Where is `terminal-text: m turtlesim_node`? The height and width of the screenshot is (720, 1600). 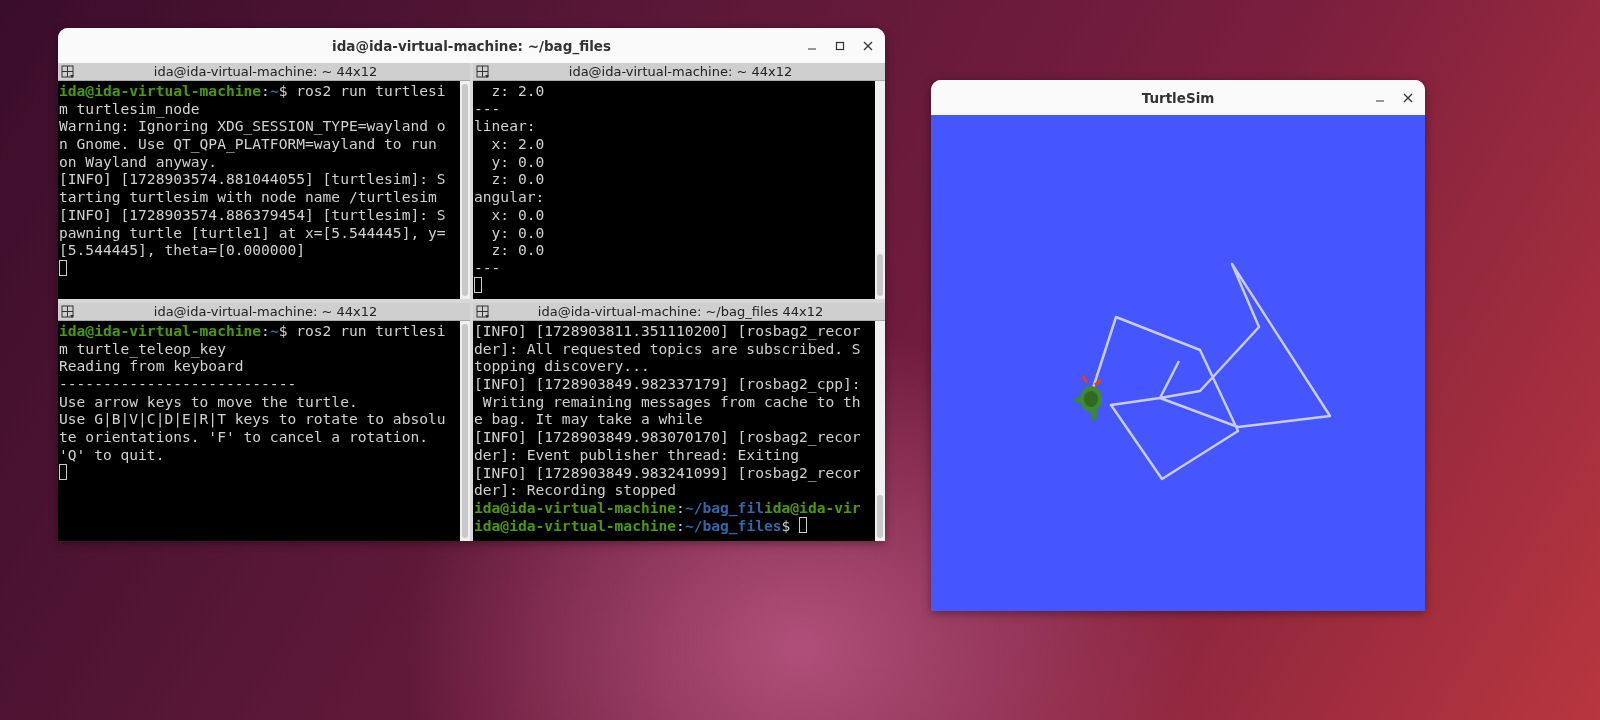 terminal-text: m turtlesim_node is located at coordinates (129, 108).